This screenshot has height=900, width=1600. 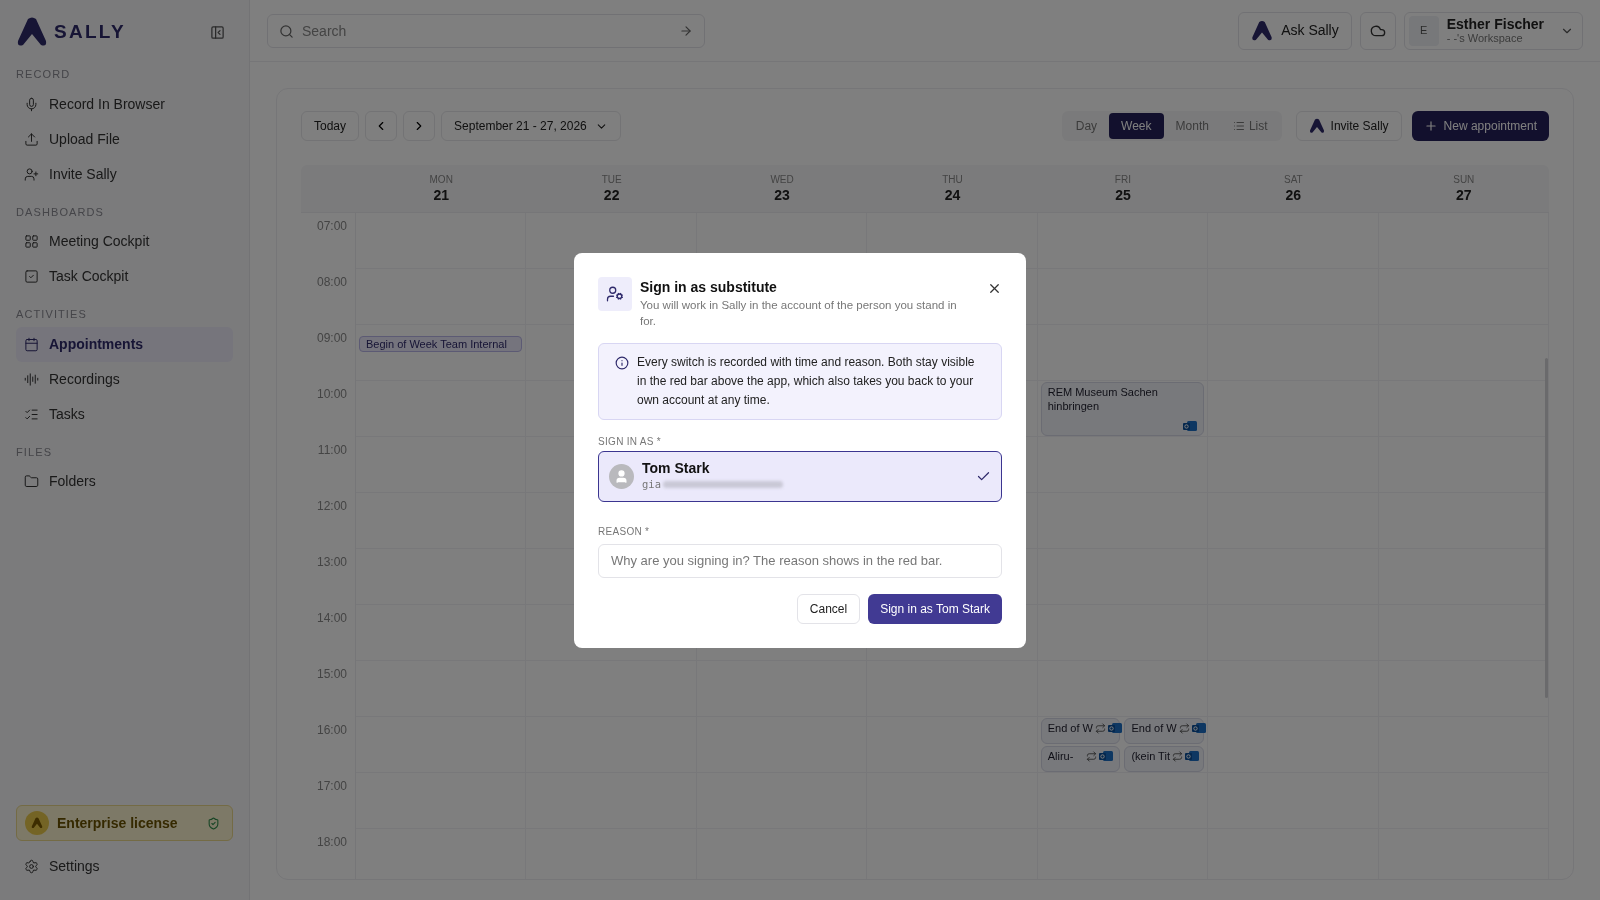 I want to click on date-number: 22, so click(x=611, y=194).